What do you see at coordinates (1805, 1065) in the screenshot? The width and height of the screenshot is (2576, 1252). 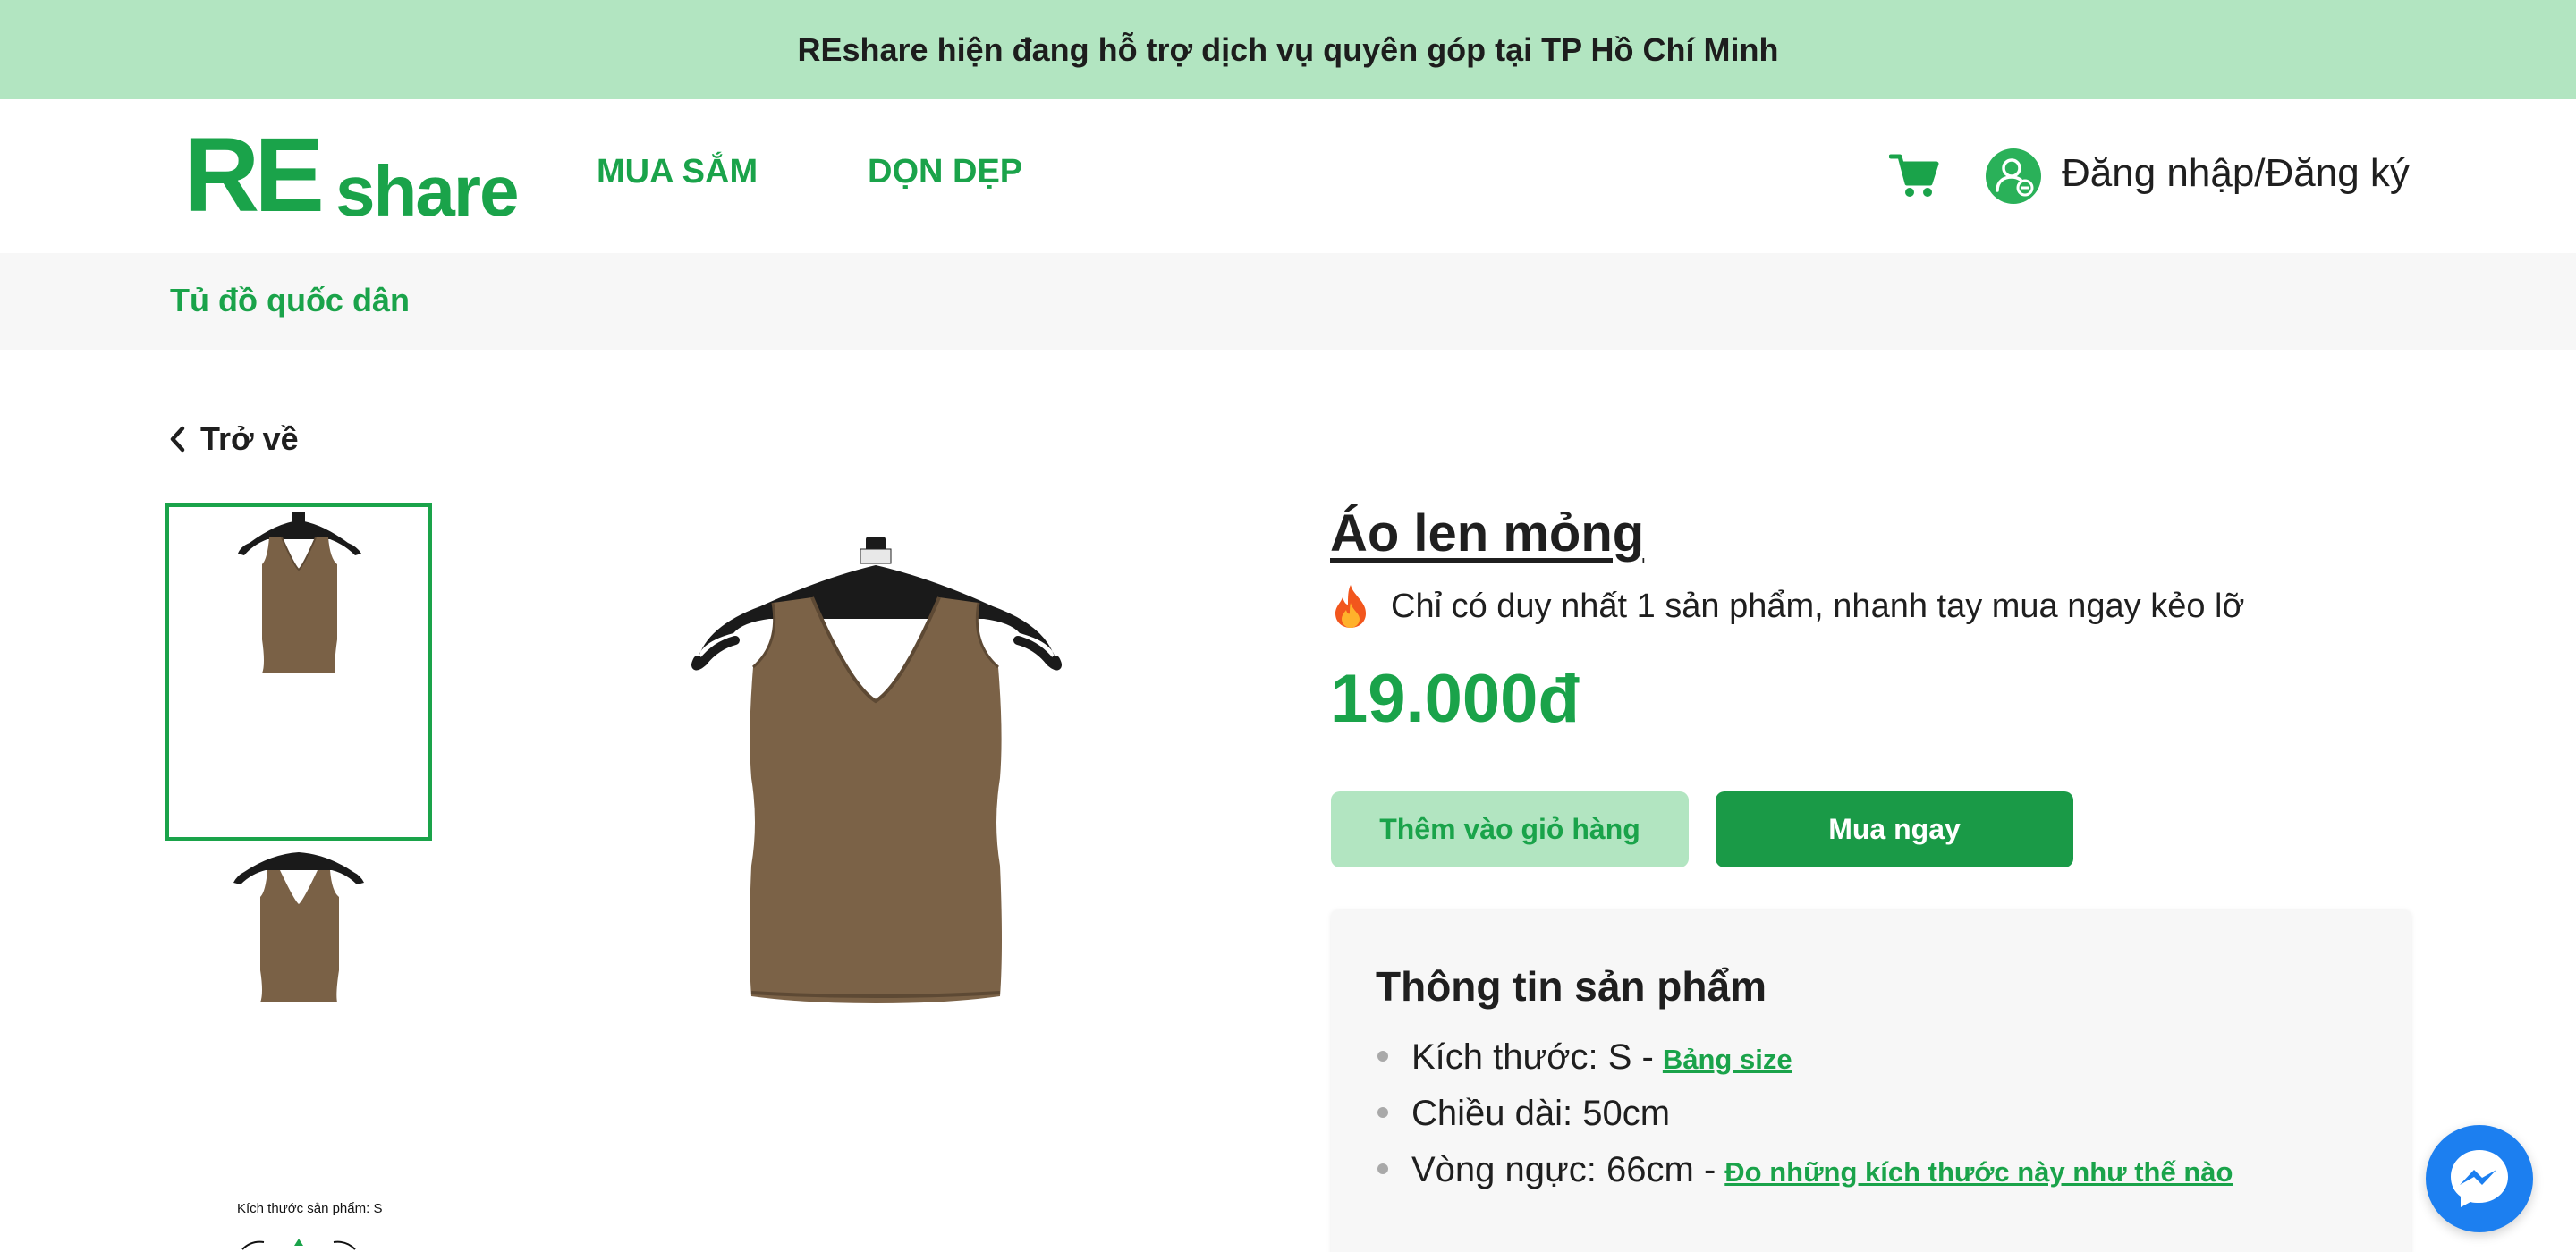 I see `info-item-size: Kích thước: S - Bảng size` at bounding box center [1805, 1065].